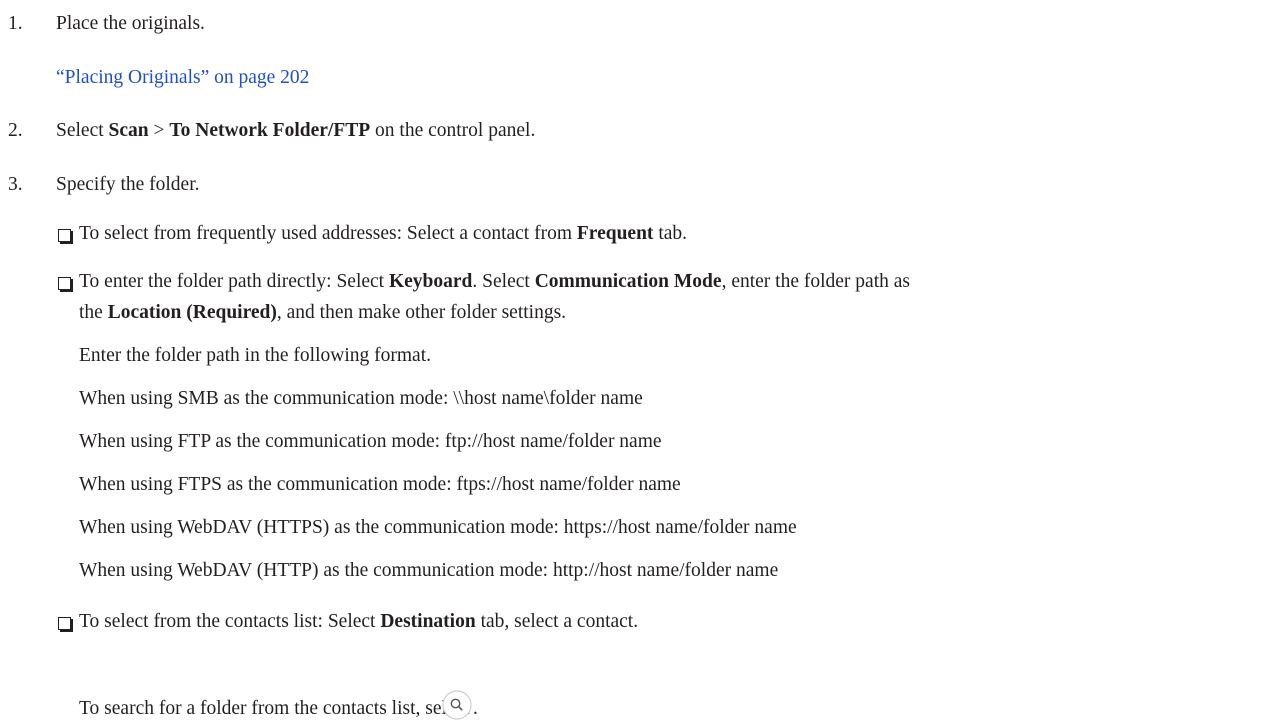 The image size is (1269, 728). Describe the element at coordinates (453, 130) in the screenshot. I see `step-2-post: on the control panel.` at that location.